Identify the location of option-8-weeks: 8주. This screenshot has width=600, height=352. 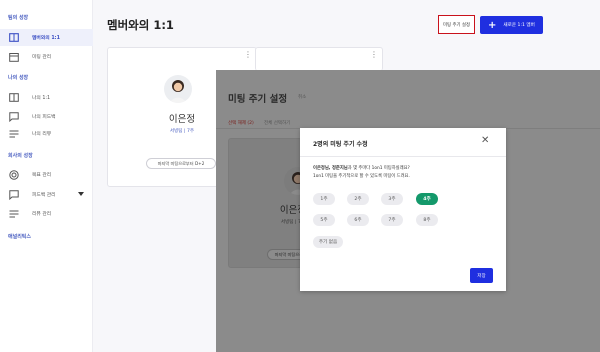
(427, 220).